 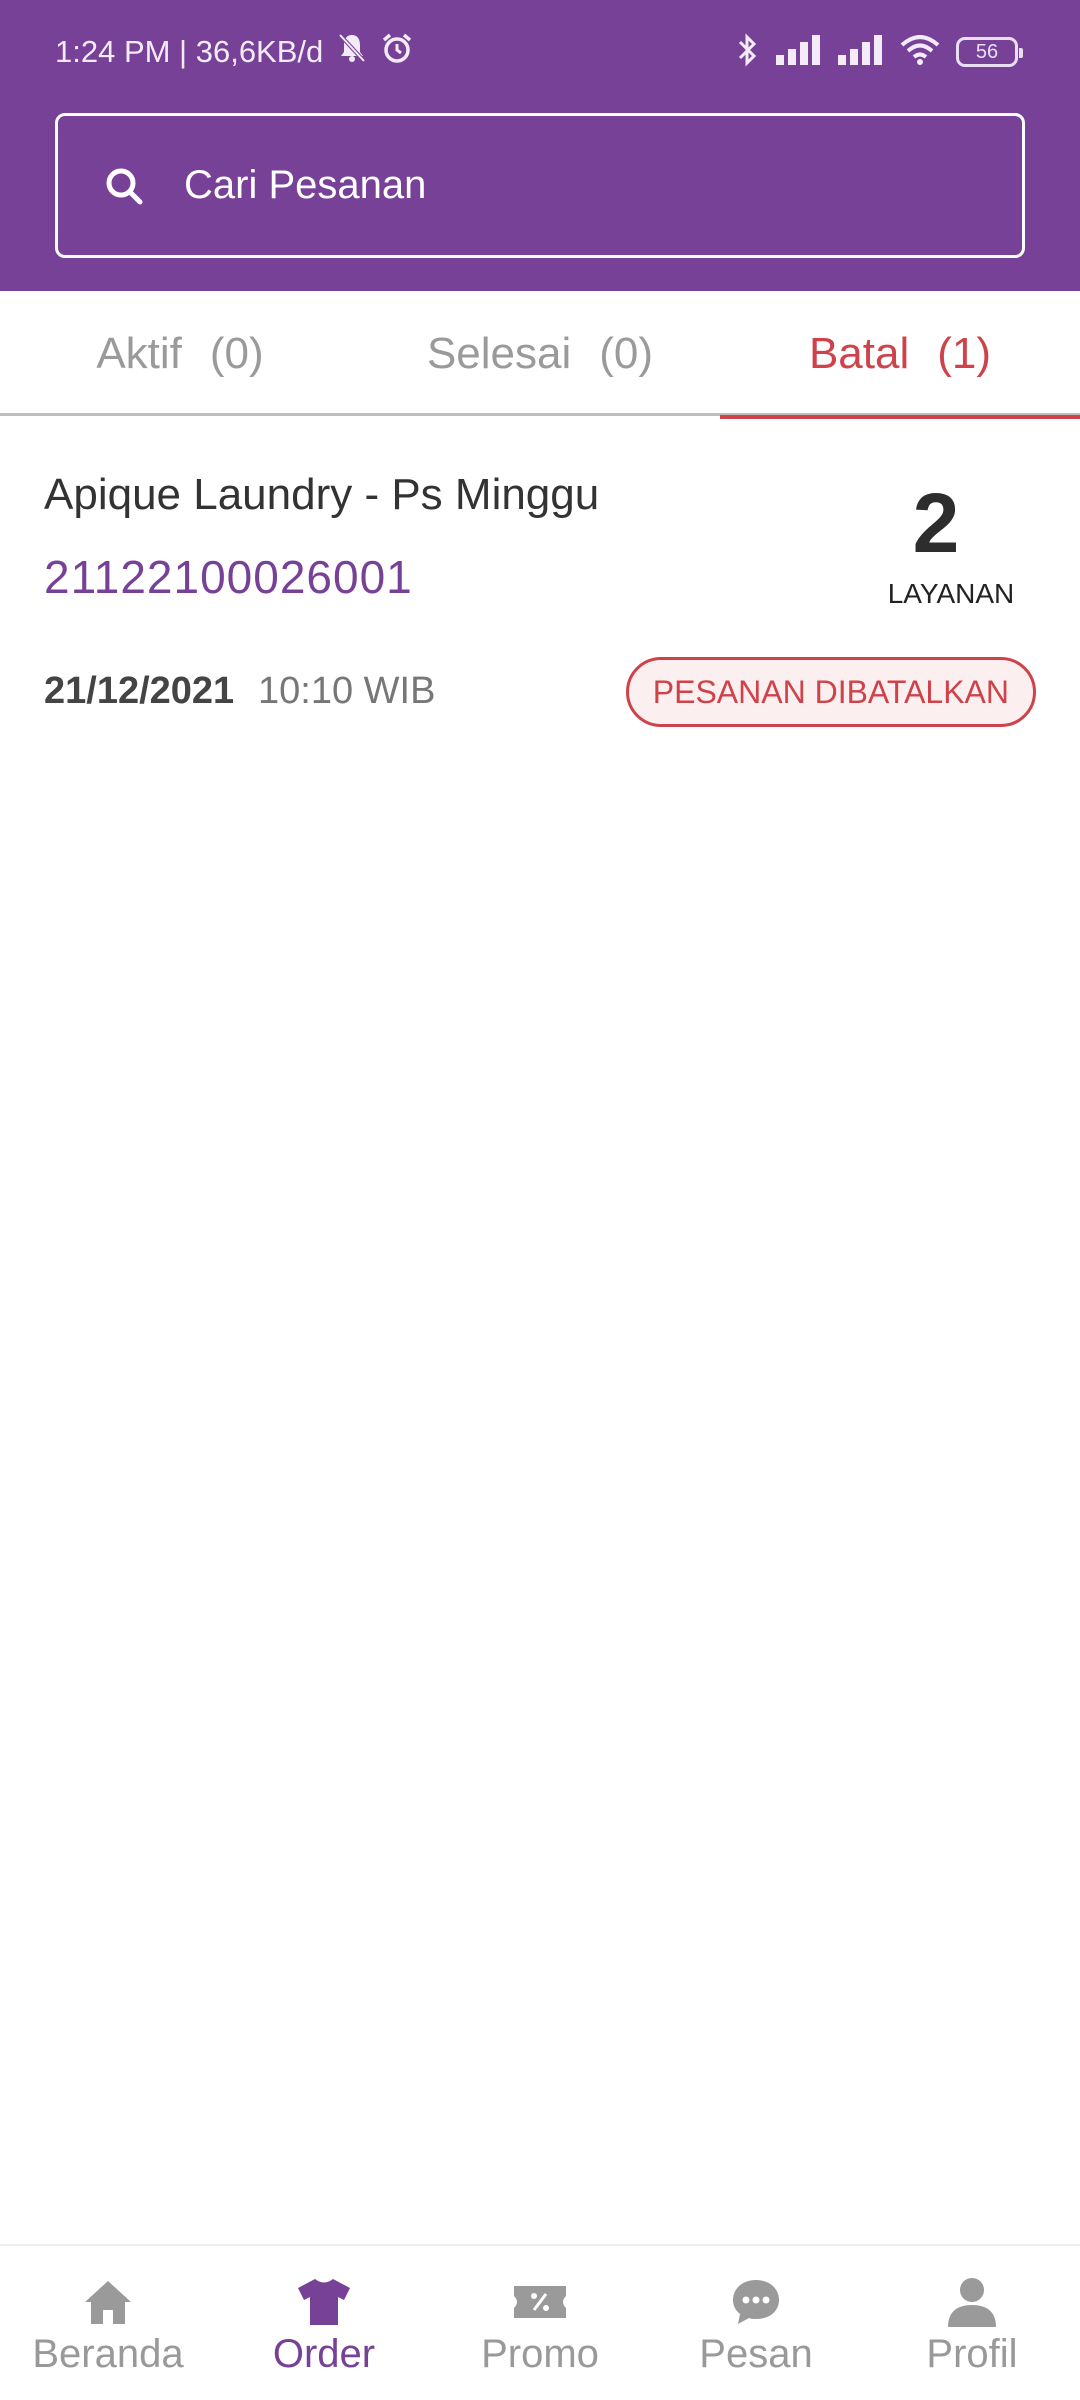 What do you see at coordinates (748, 52) in the screenshot?
I see `bluetooth-icon` at bounding box center [748, 52].